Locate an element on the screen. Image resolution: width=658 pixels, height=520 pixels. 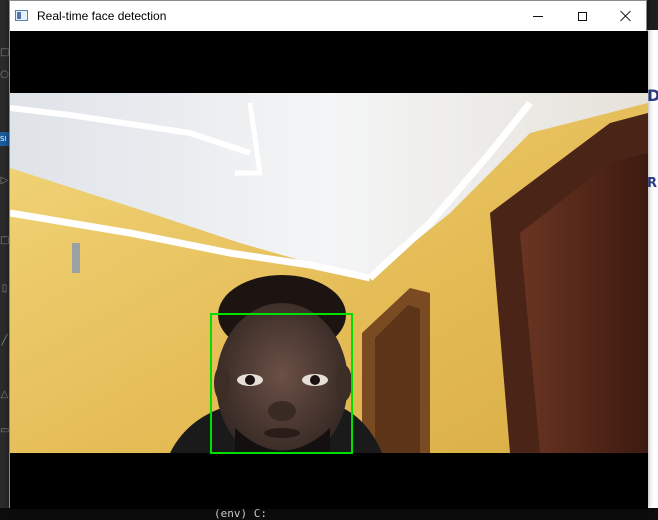
window-app-icon is located at coordinates (21, 15).